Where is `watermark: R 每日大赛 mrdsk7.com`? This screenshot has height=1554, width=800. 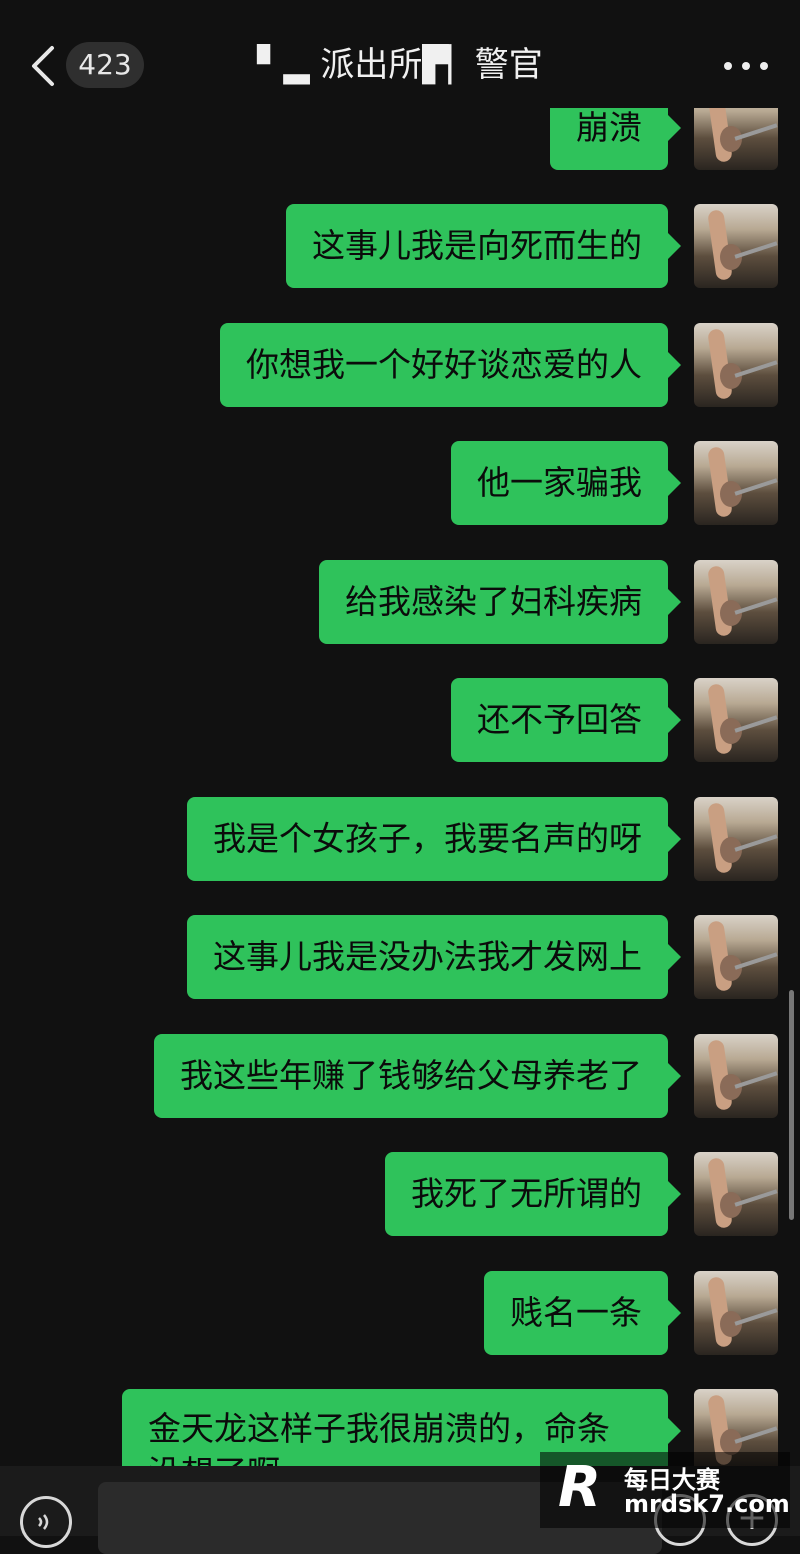 watermark: R 每日大赛 mrdsk7.com is located at coordinates (665, 1490).